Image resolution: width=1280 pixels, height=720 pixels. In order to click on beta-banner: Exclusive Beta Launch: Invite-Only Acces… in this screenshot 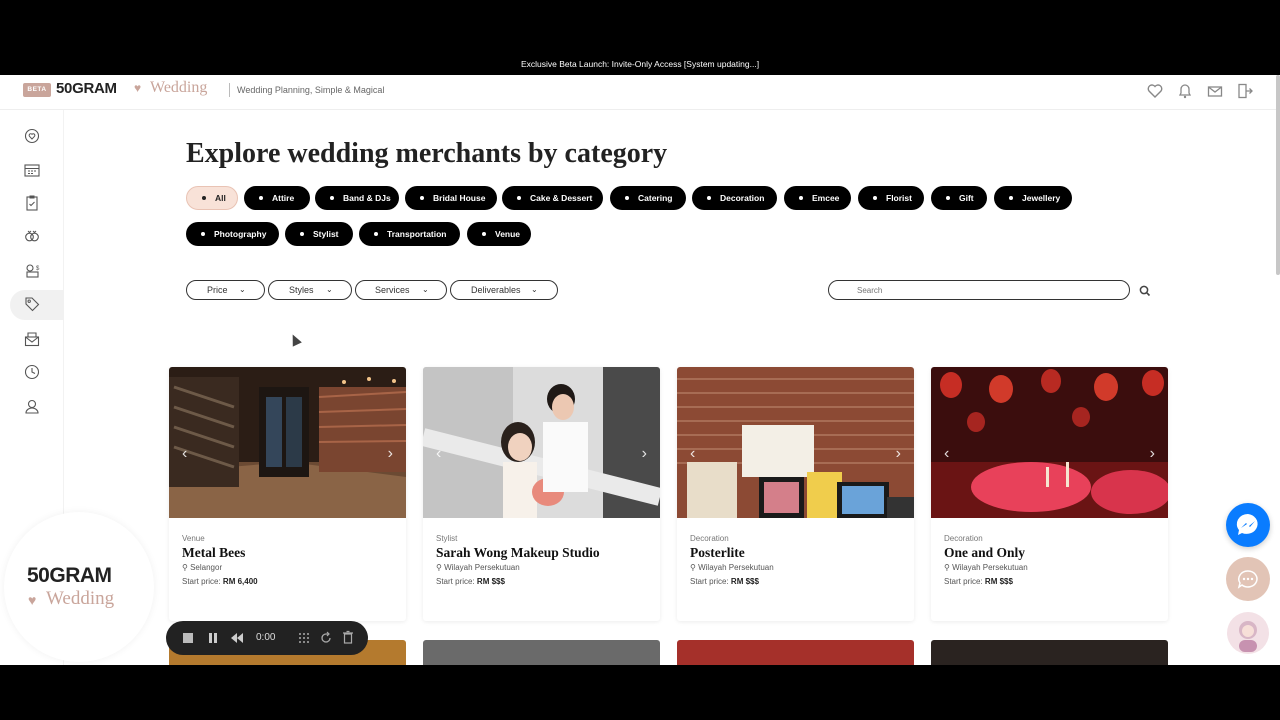, I will do `click(640, 64)`.